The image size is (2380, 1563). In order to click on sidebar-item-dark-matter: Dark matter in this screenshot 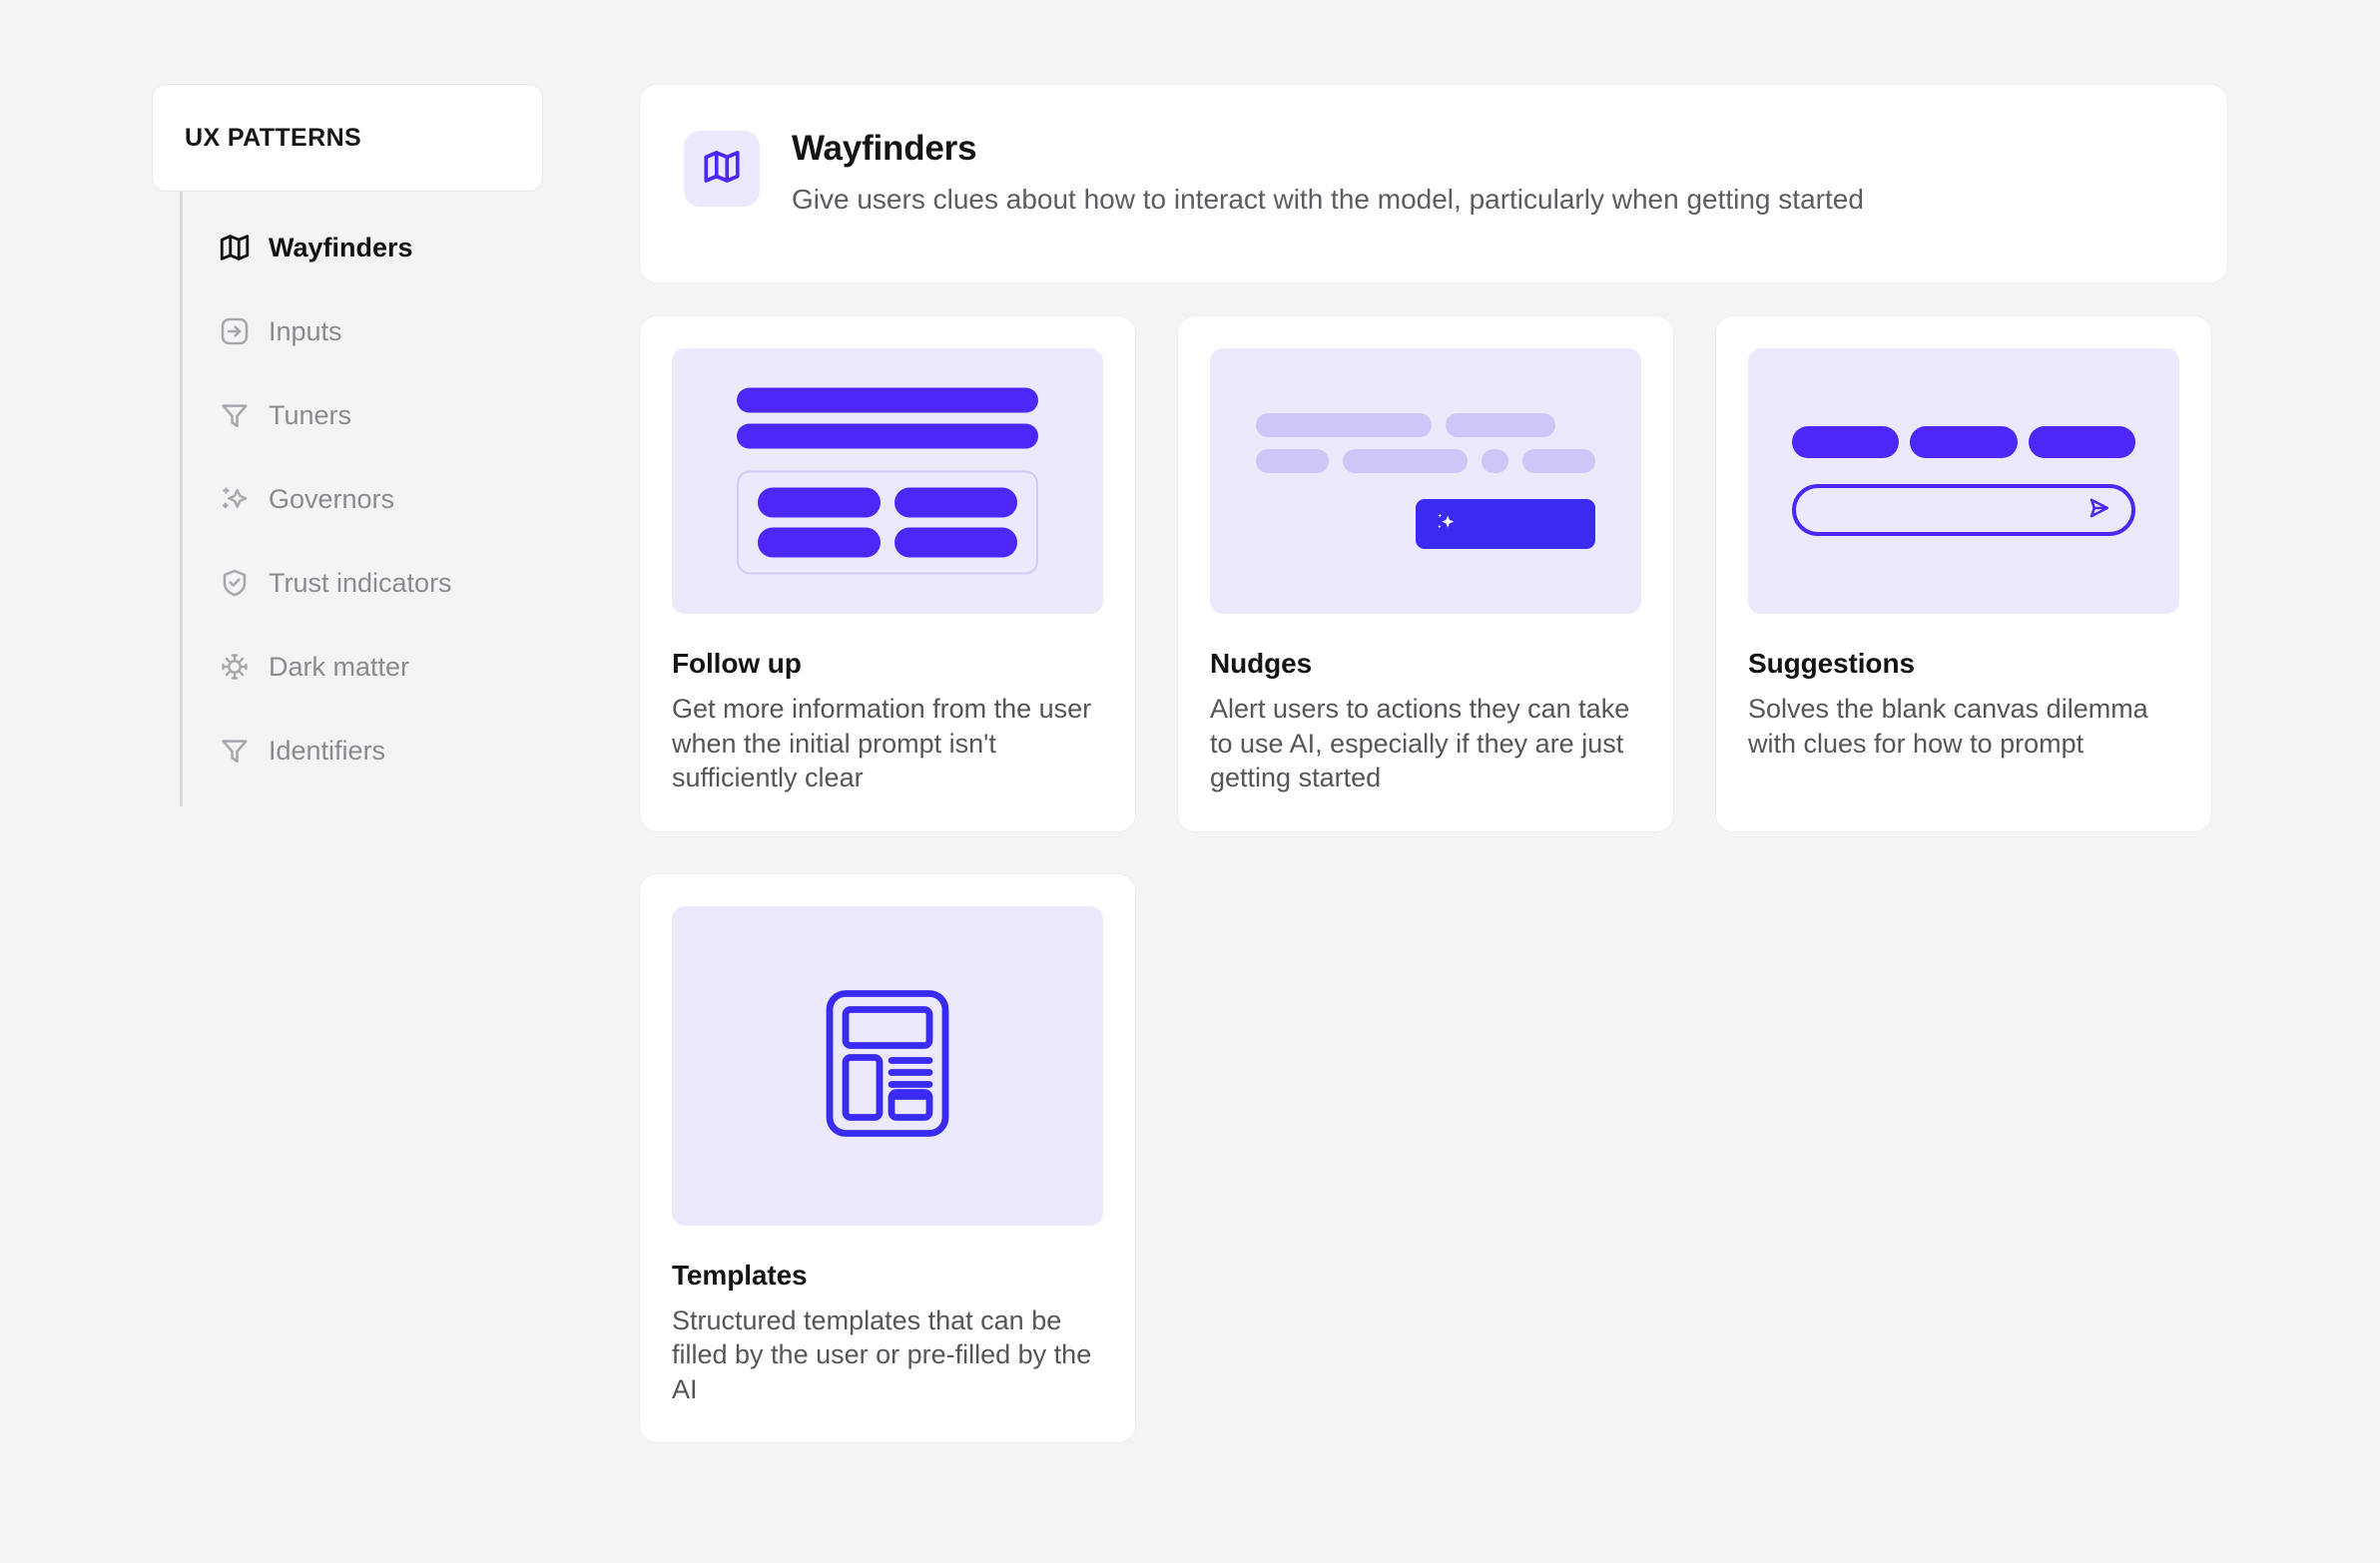, I will do `click(363, 667)`.